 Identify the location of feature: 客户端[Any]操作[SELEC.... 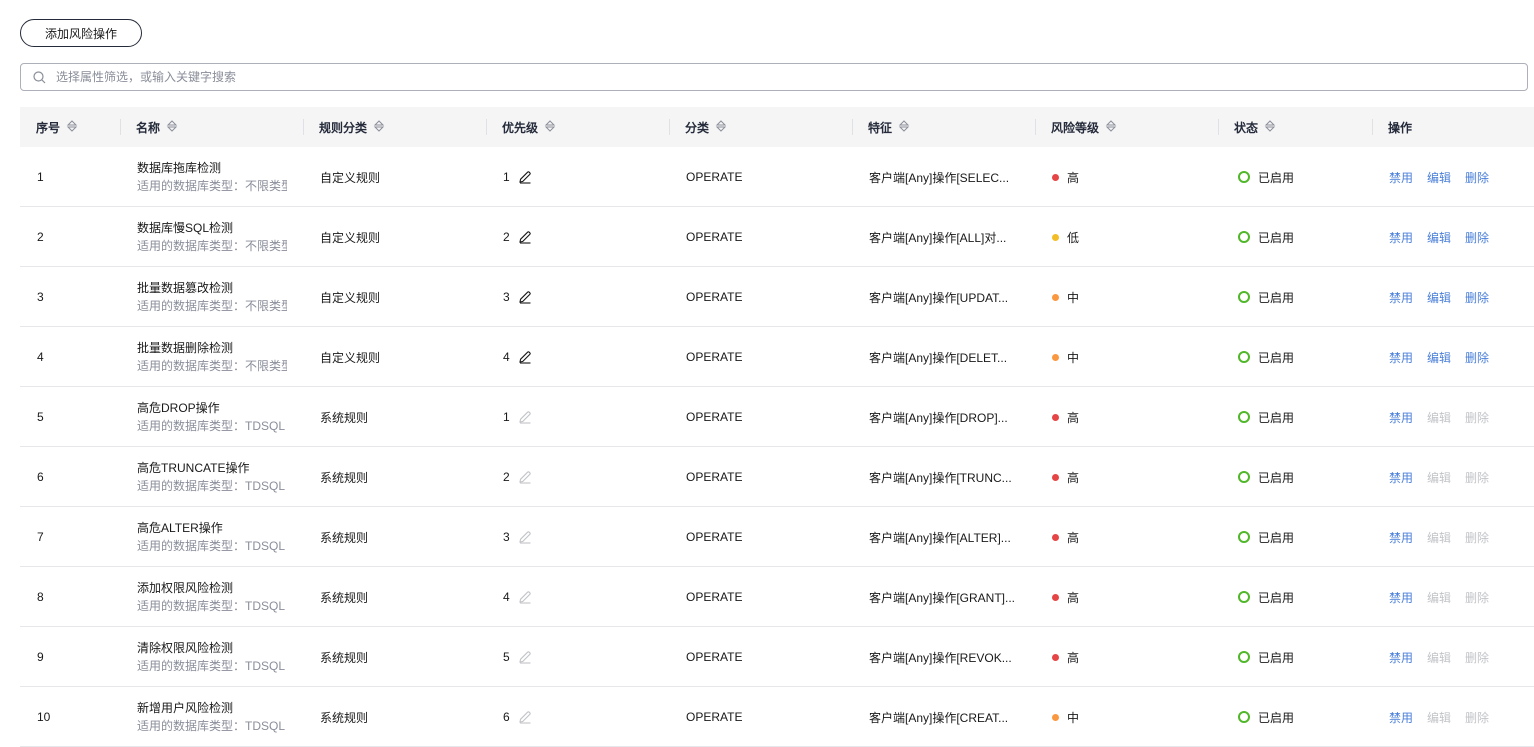
(939, 177).